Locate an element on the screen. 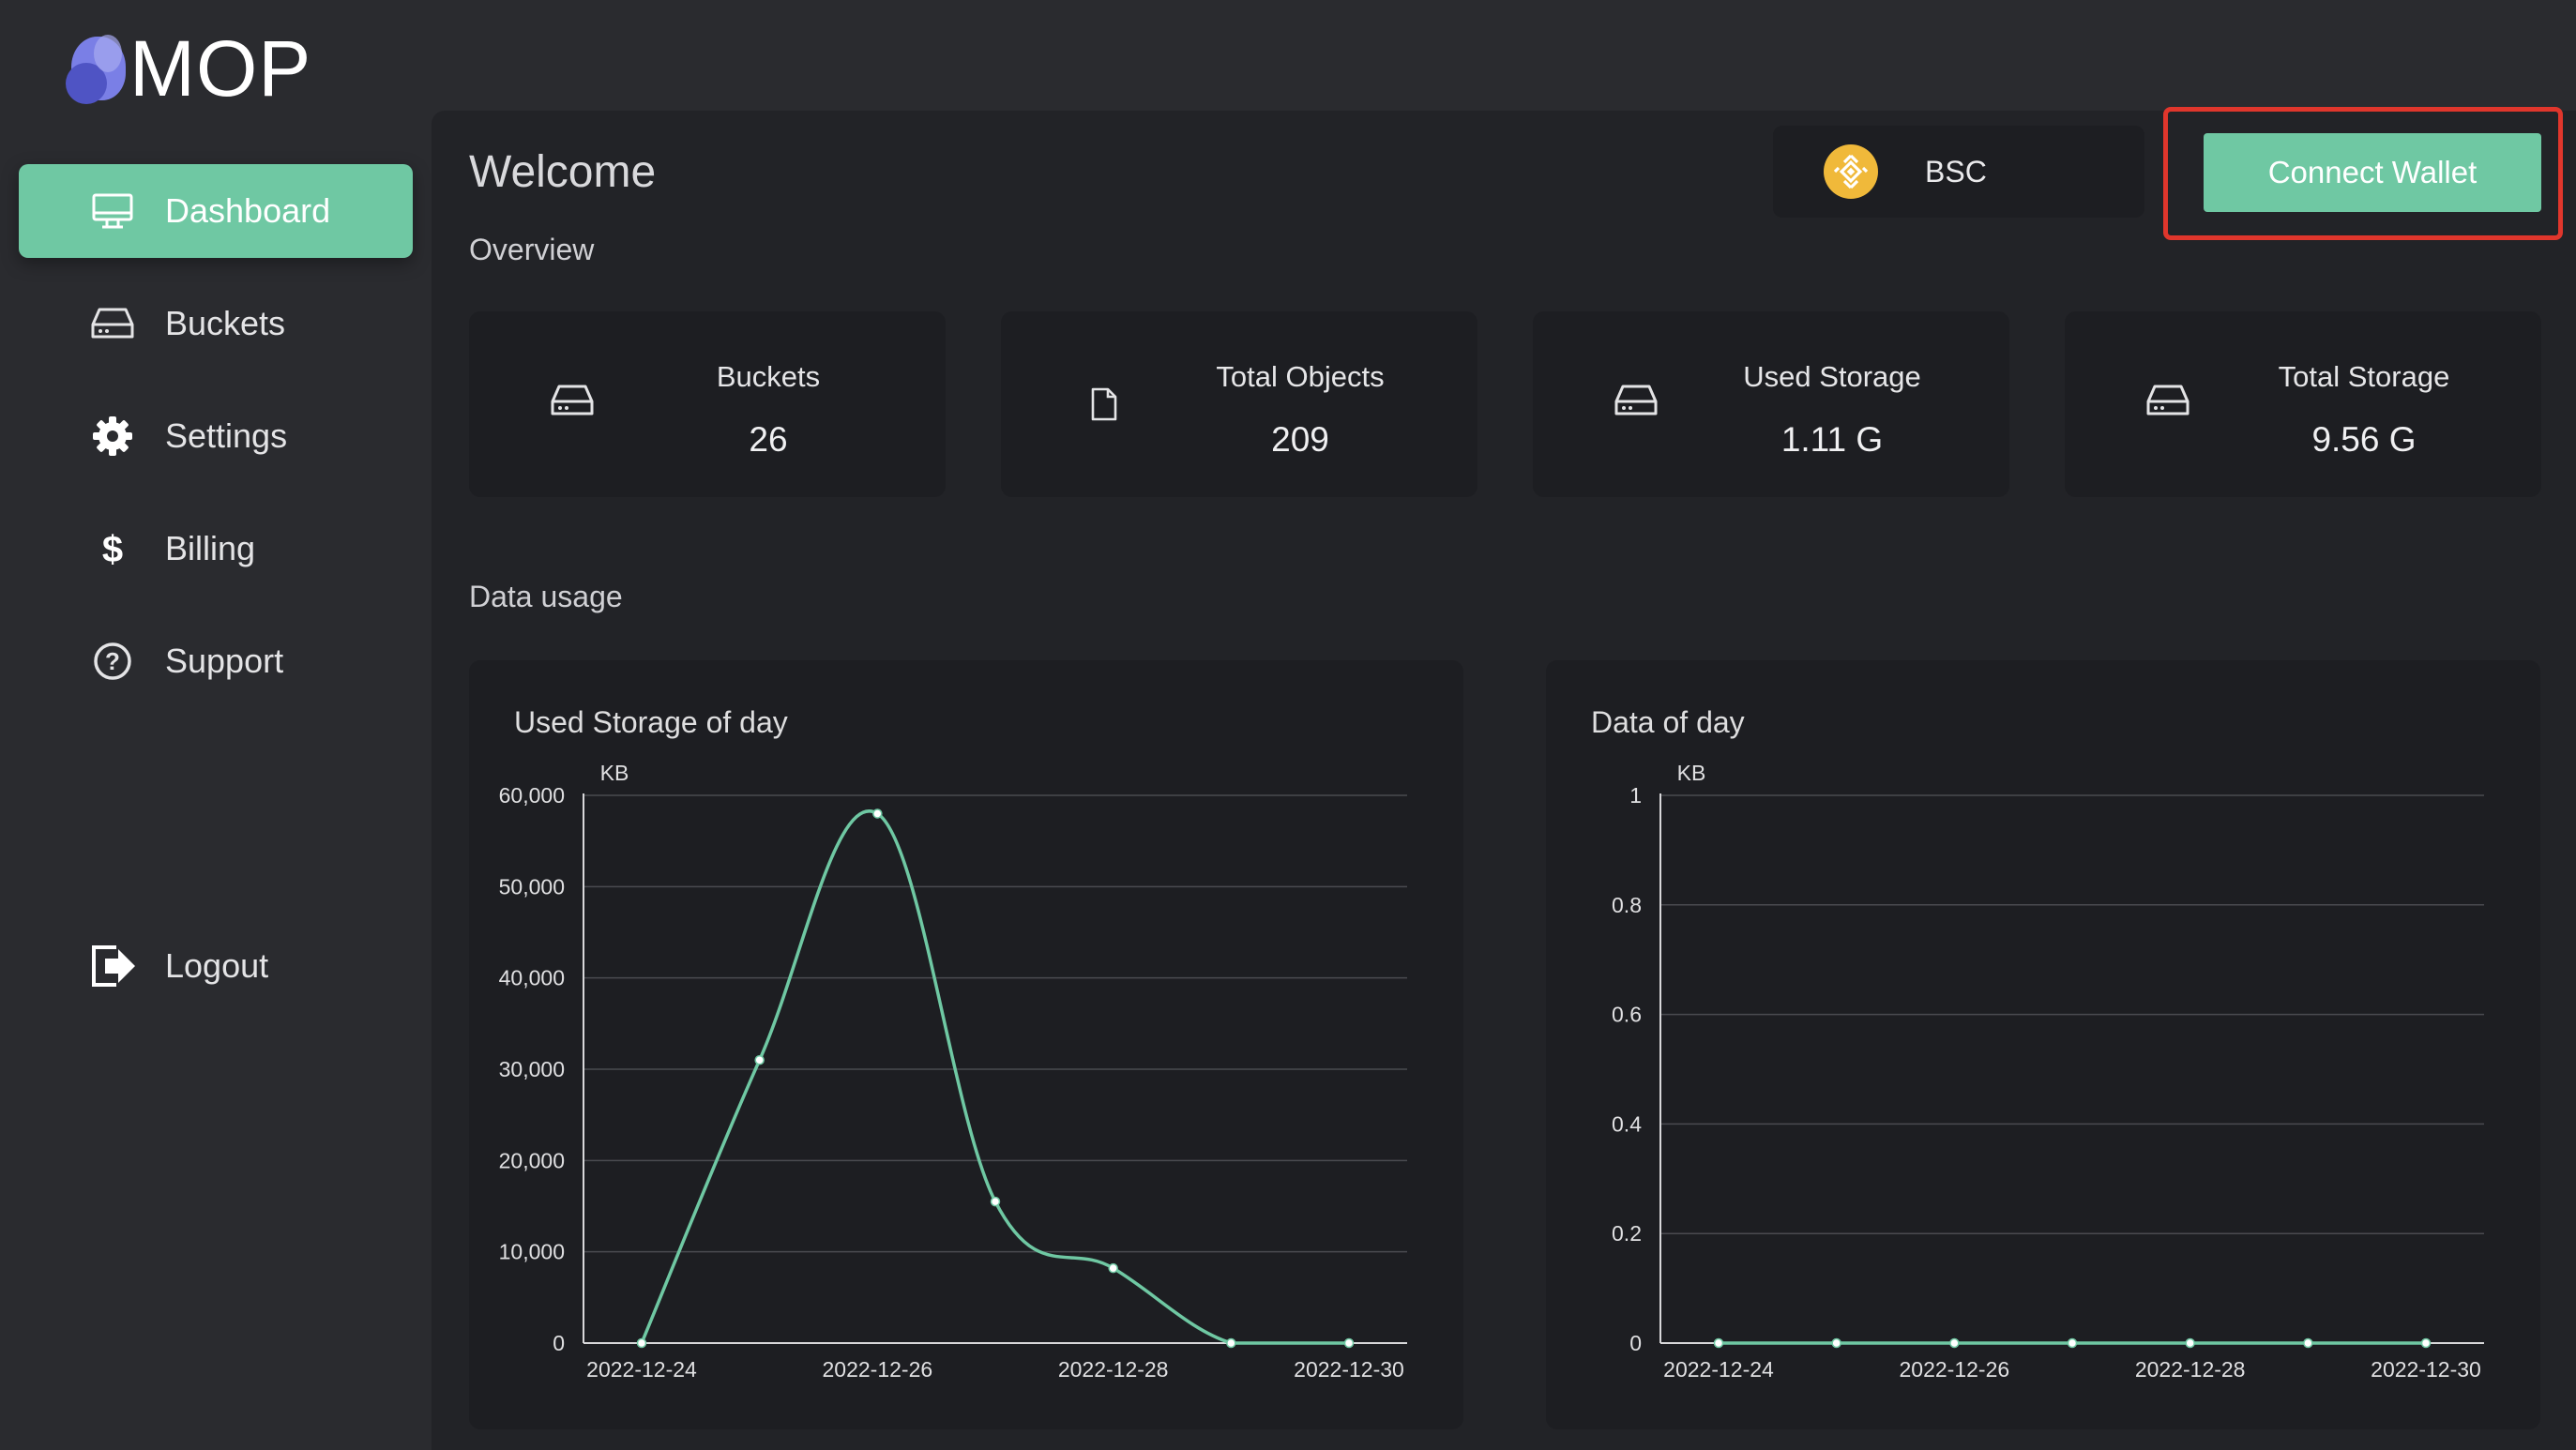 Image resolution: width=2576 pixels, height=1450 pixels. y-tick-label: 0.8 is located at coordinates (1627, 905).